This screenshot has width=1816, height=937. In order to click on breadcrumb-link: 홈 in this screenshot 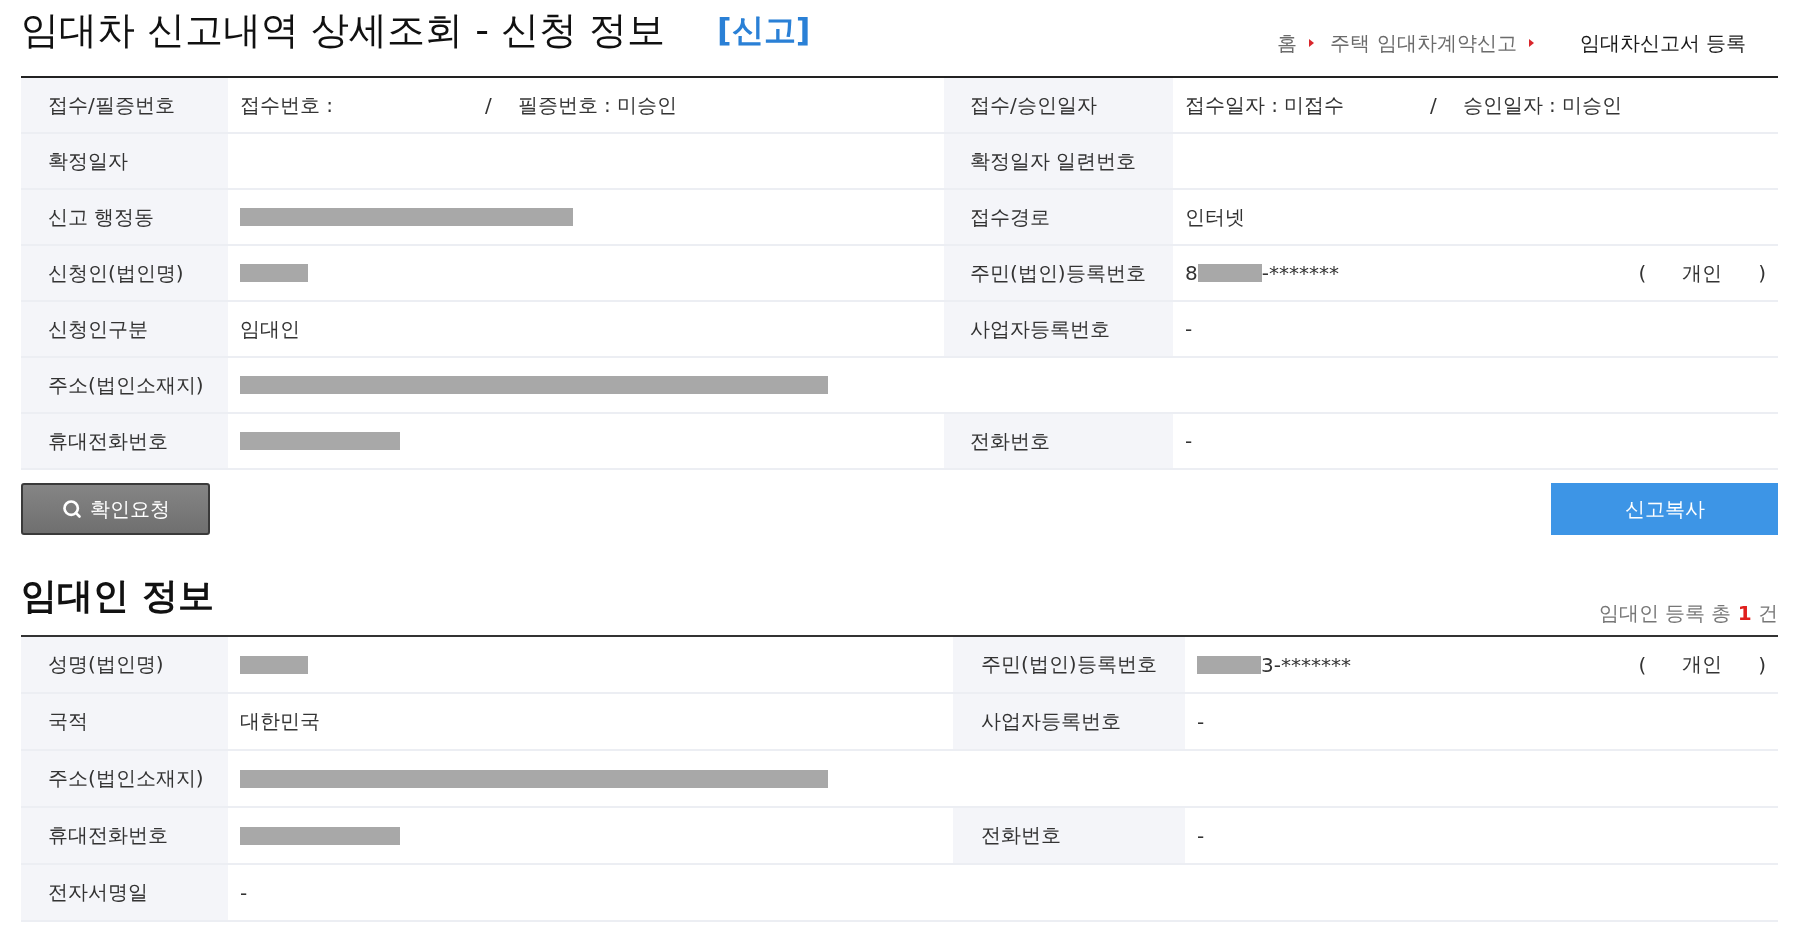, I will do `click(1287, 43)`.